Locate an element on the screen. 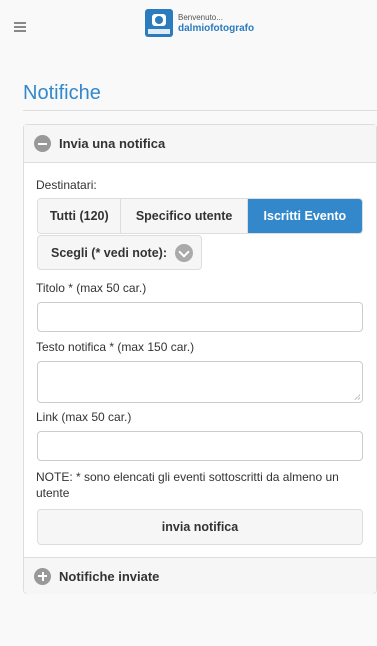 Image resolution: width=377 pixels, height=646 pixels. title-field-label: Titolo * (max 50 car.) is located at coordinates (91, 288).